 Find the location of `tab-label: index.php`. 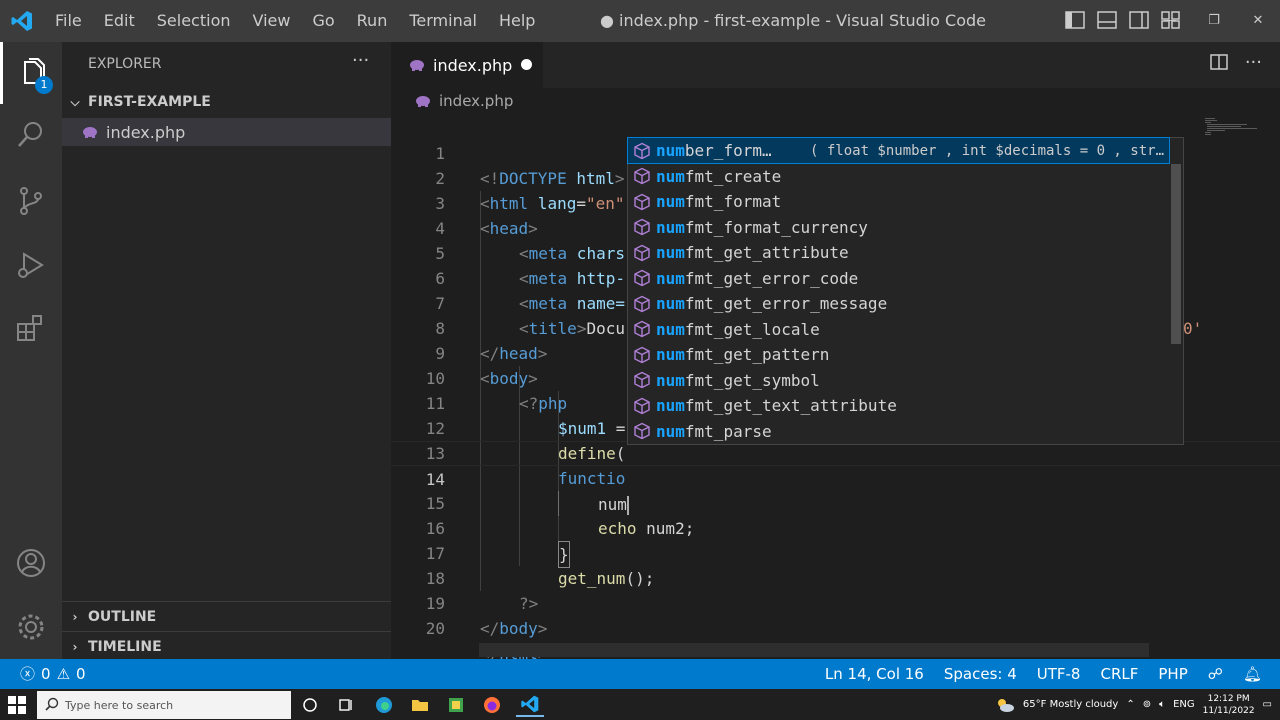

tab-label: index.php is located at coordinates (473, 65).